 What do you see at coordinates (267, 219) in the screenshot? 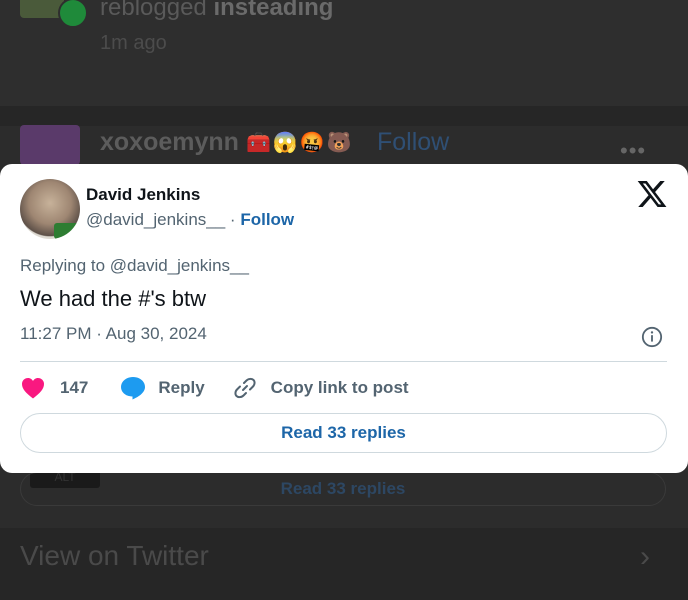
I see `follow-button: Follow` at bounding box center [267, 219].